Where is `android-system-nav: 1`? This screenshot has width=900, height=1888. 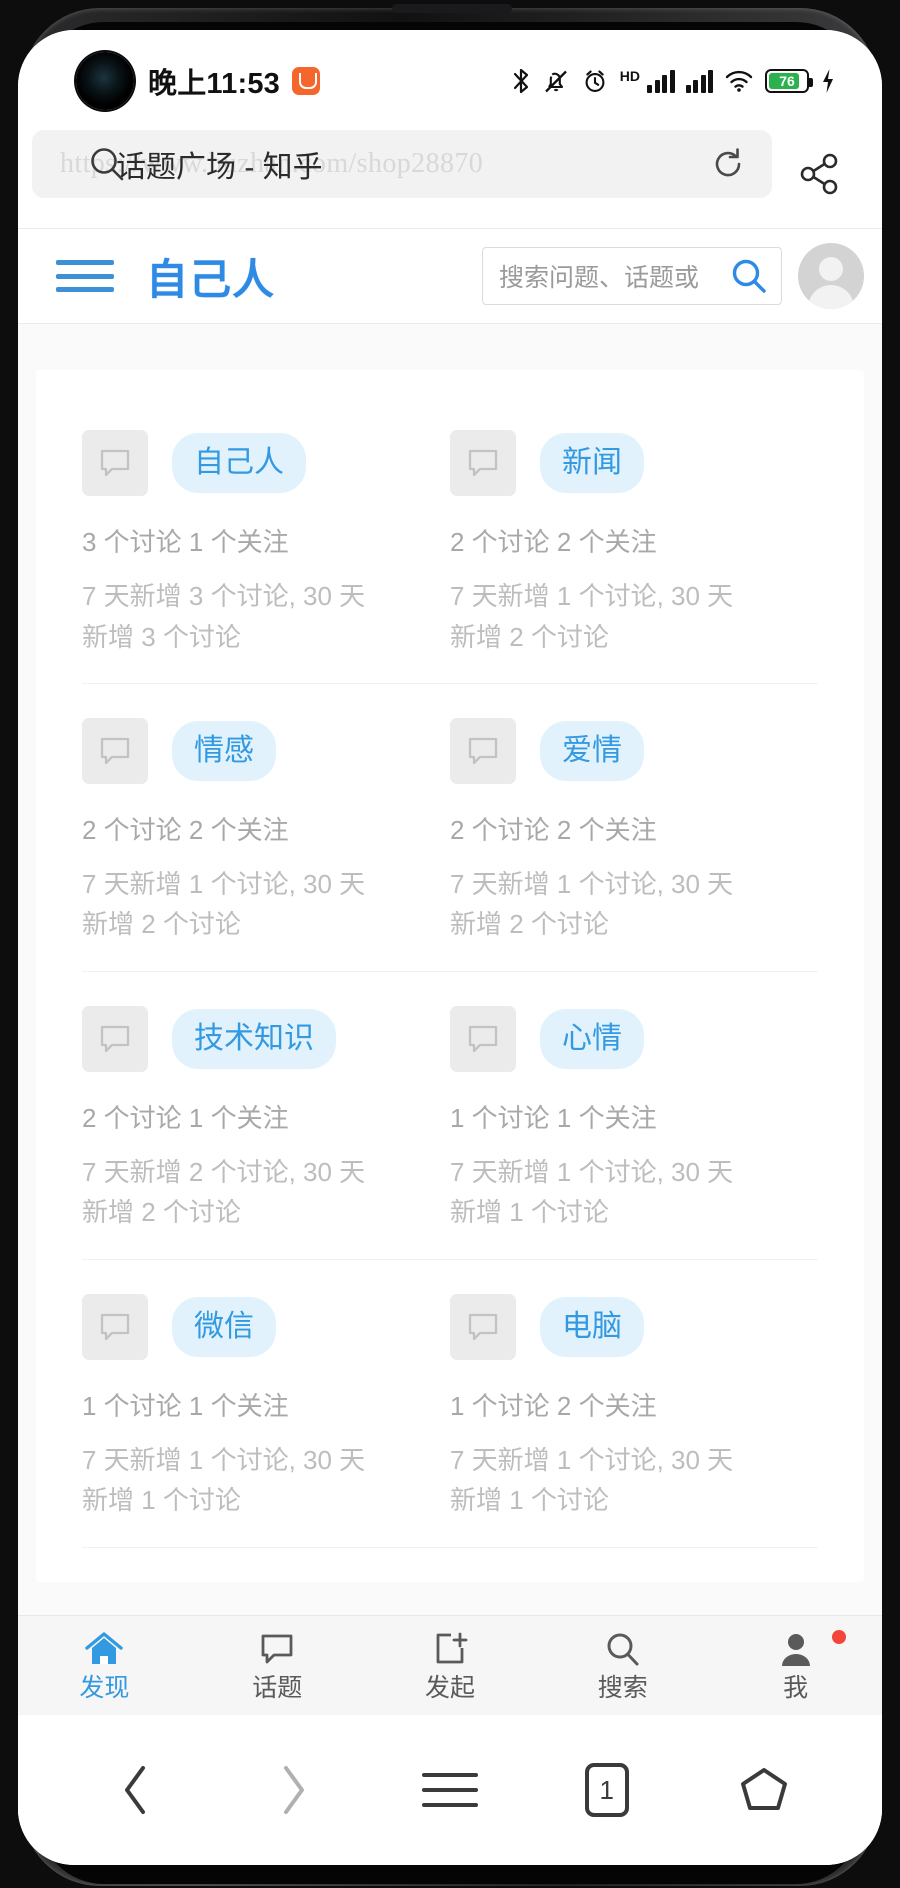
android-system-nav: 1 is located at coordinates (450, 1790).